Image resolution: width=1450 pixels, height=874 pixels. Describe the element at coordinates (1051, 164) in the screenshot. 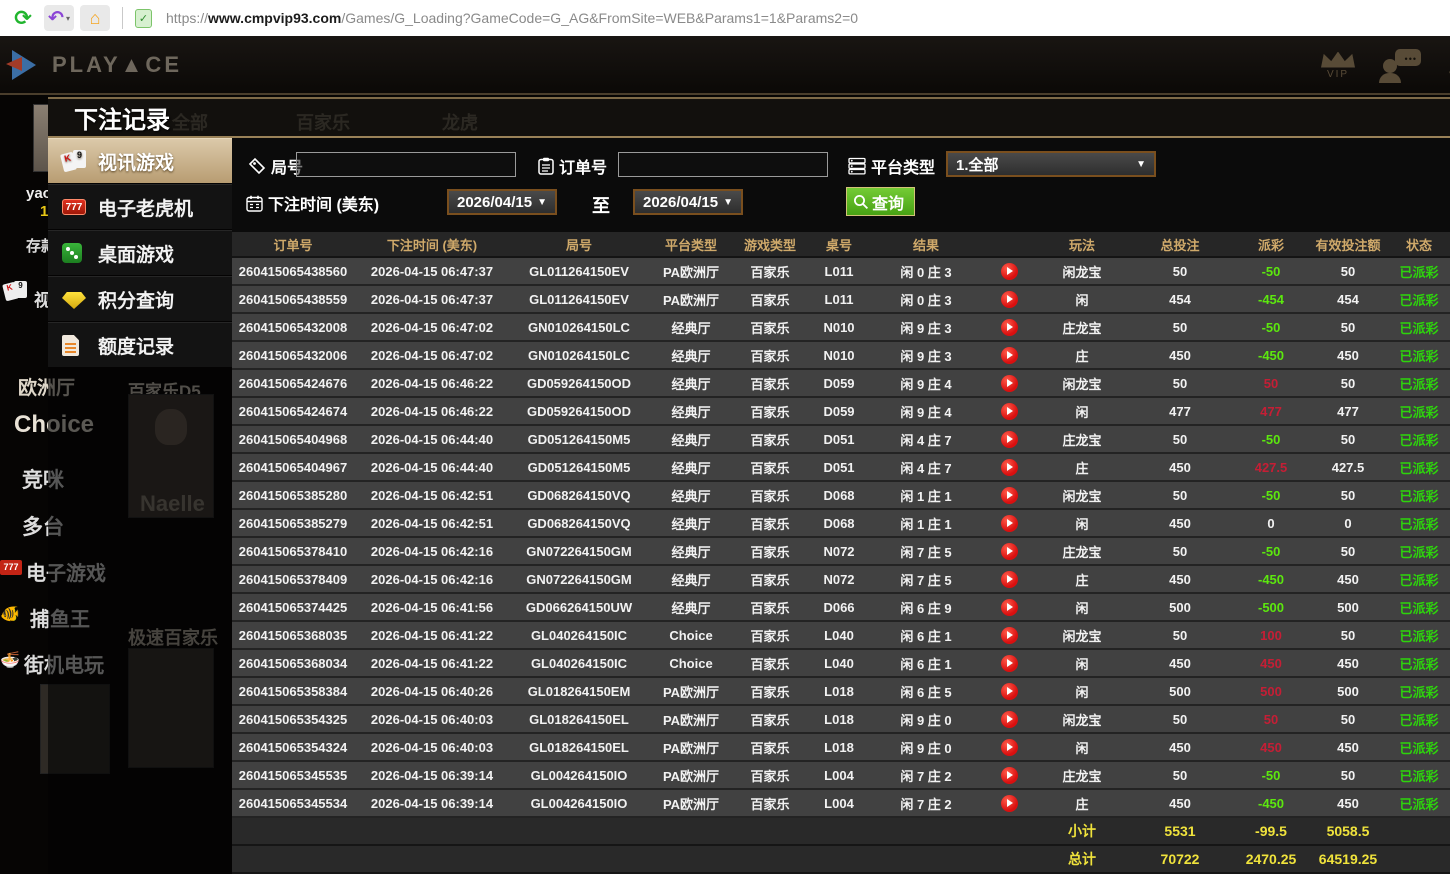

I see `platform-type-select: 1.全部 ▼` at that location.